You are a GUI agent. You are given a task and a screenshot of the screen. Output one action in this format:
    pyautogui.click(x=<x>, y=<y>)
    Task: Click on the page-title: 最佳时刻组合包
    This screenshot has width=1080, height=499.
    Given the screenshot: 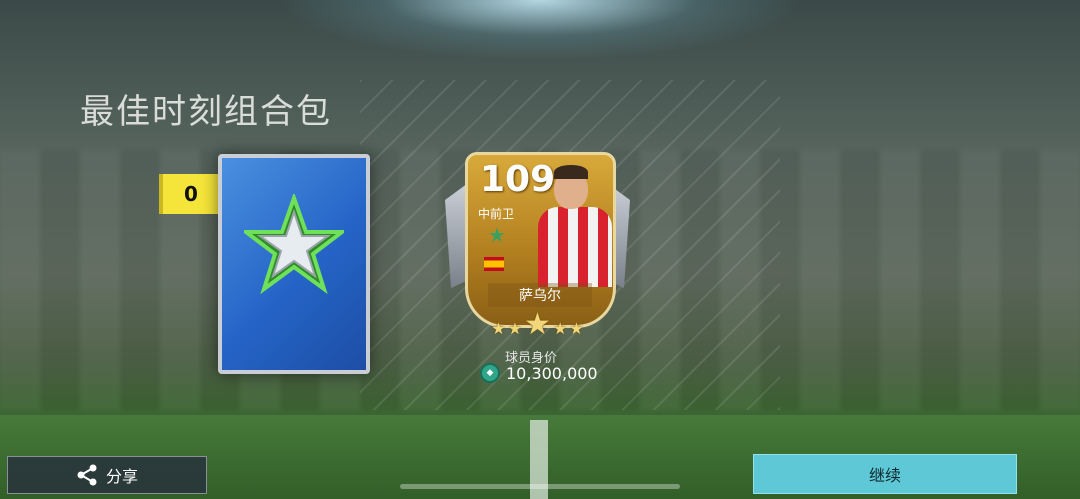 What is the action you would take?
    pyautogui.click(x=206, y=112)
    